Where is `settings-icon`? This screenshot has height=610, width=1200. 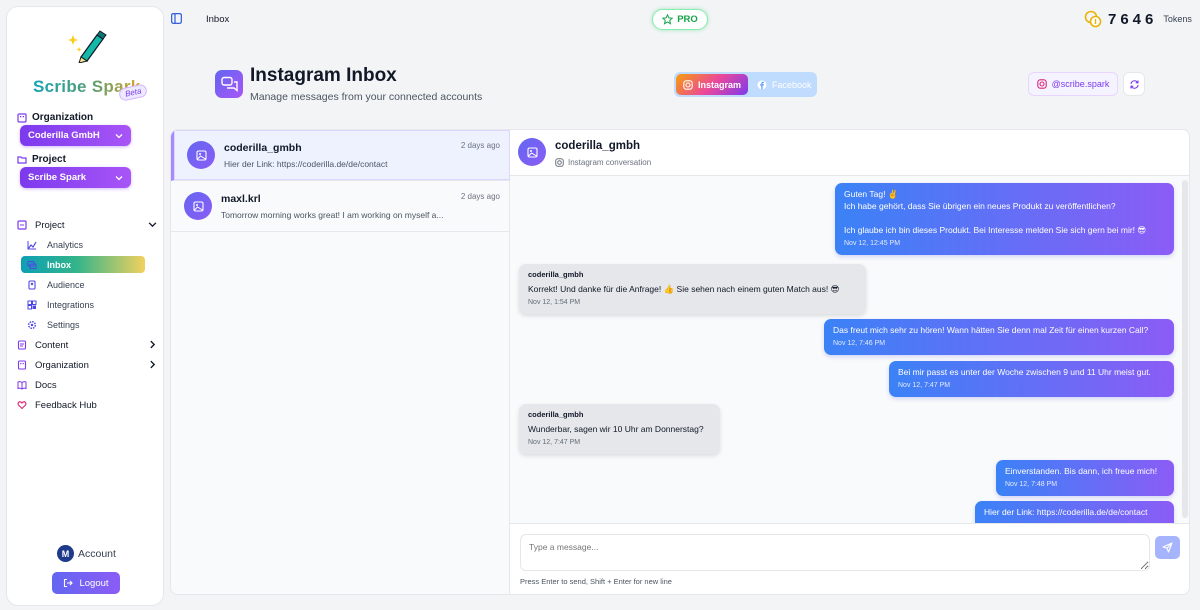
settings-icon is located at coordinates (32, 324).